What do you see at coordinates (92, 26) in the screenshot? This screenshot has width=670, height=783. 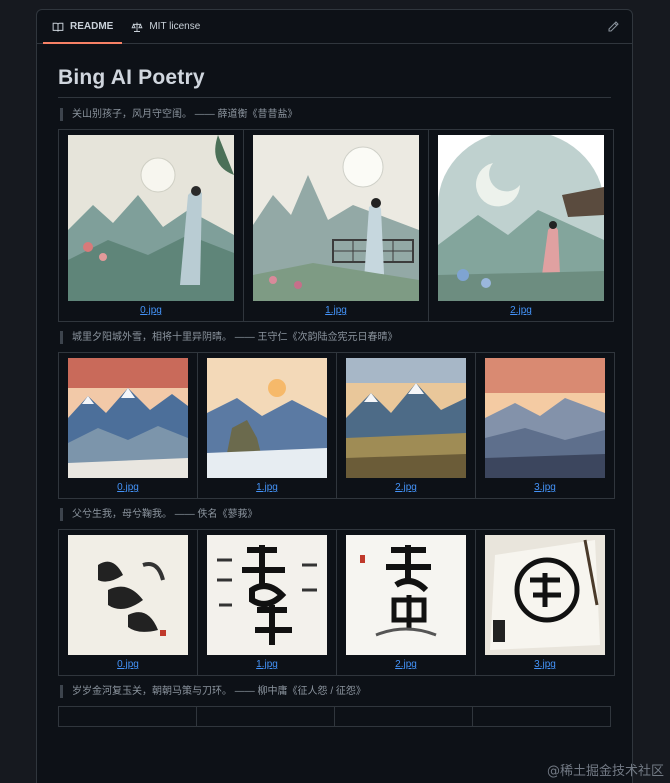 I see `tab-readme-label: README` at bounding box center [92, 26].